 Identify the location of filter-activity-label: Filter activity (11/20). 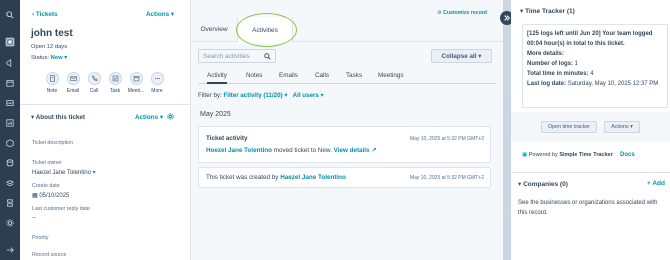
(253, 95).